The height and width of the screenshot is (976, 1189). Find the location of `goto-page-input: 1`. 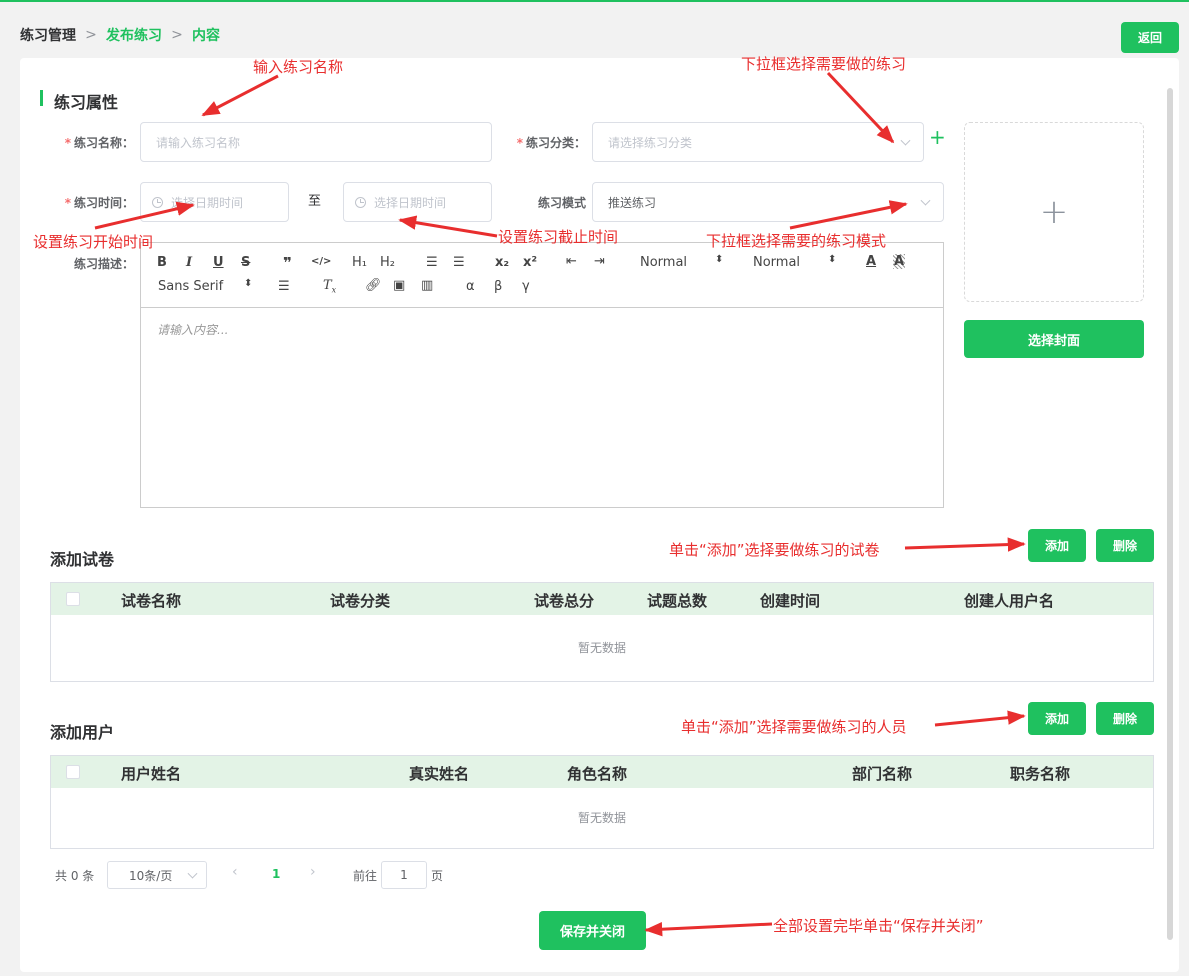

goto-page-input: 1 is located at coordinates (404, 875).